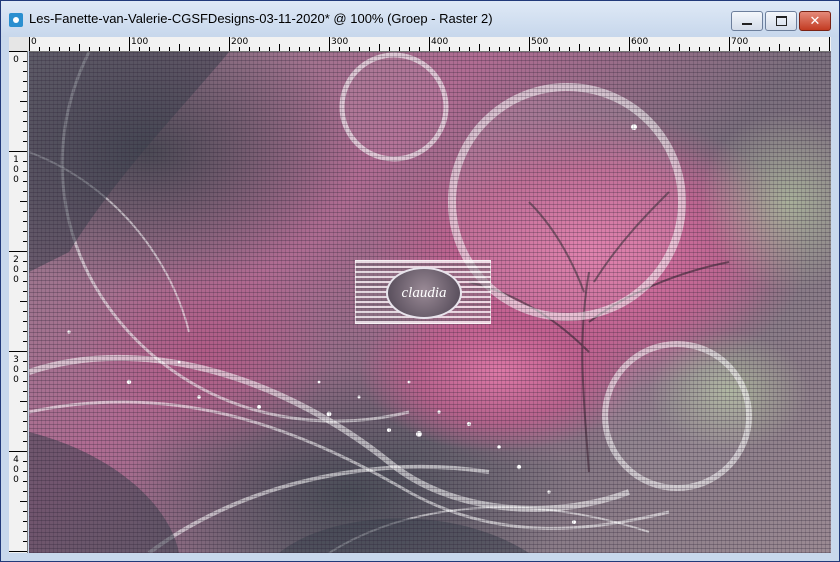  I want to click on ruler-corner, so click(19, 44).